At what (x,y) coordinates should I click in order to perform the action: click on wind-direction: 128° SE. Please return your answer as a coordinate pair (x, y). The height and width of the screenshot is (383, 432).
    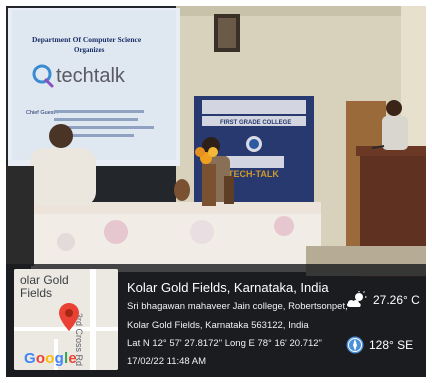
    Looking at the image, I should click on (391, 345).